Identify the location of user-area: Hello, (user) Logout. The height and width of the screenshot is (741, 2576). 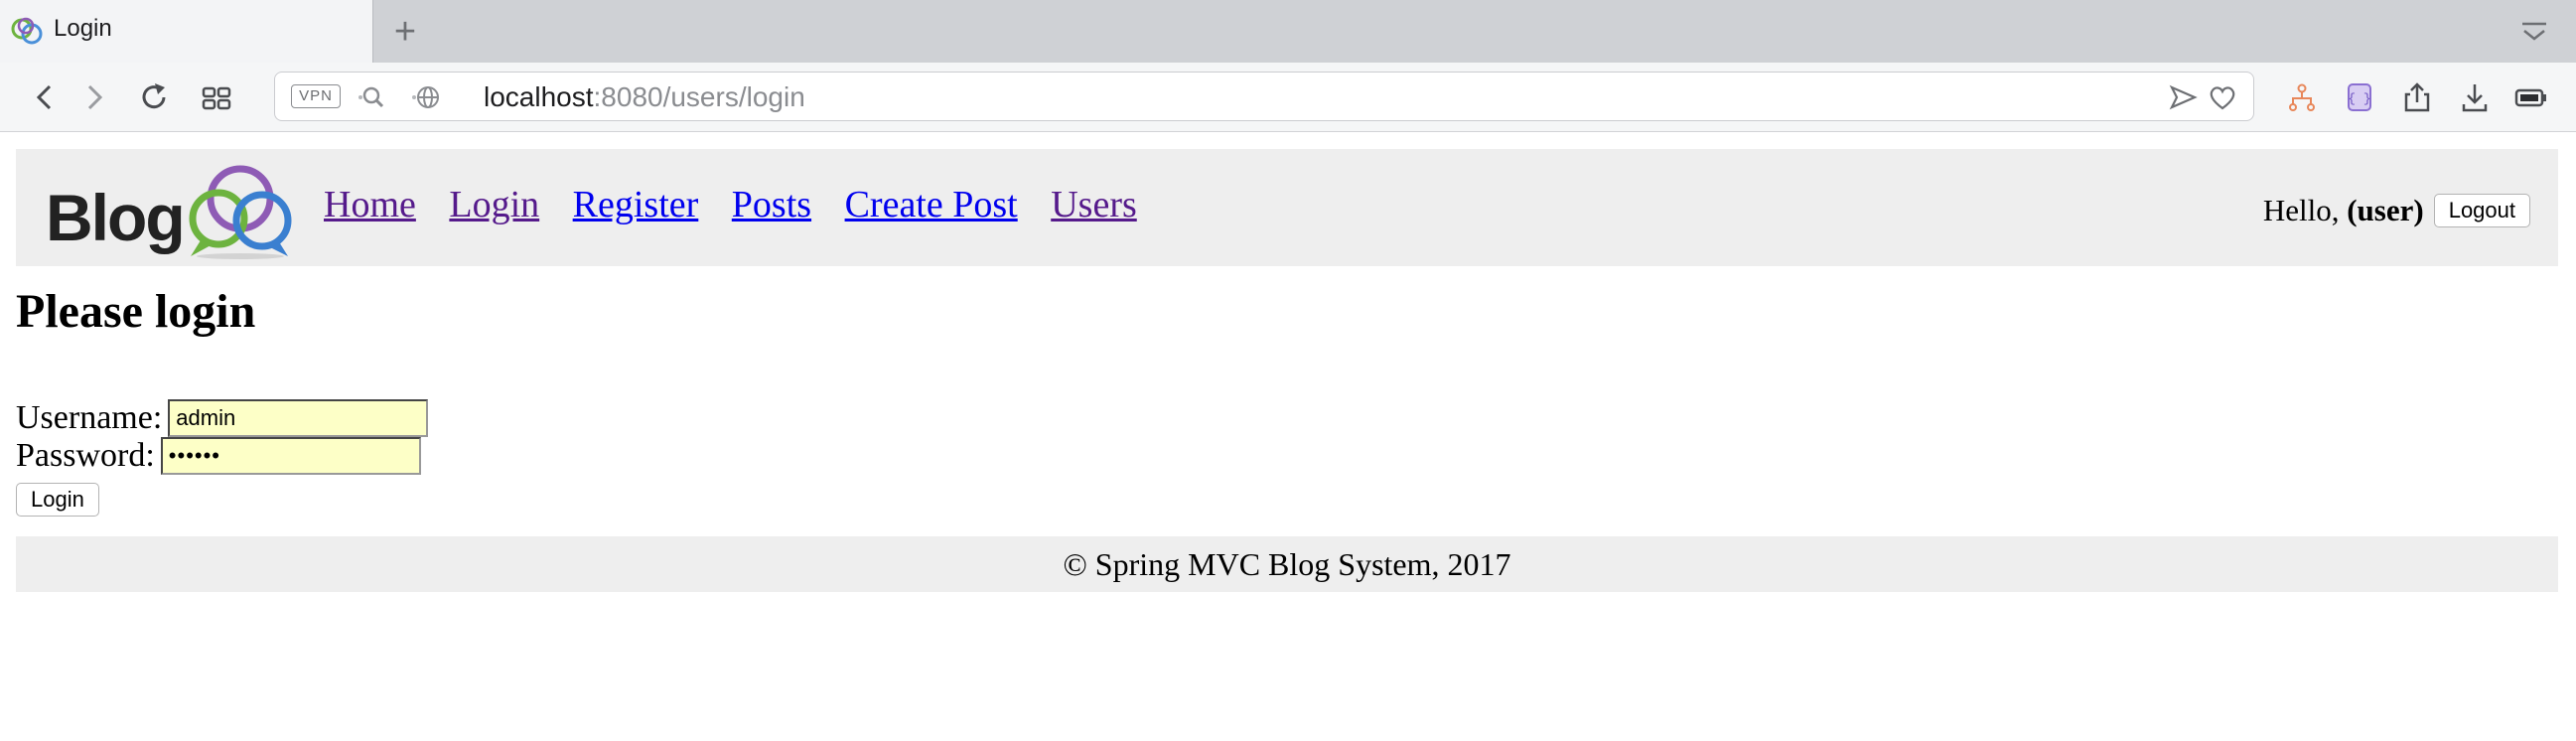
(2396, 210).